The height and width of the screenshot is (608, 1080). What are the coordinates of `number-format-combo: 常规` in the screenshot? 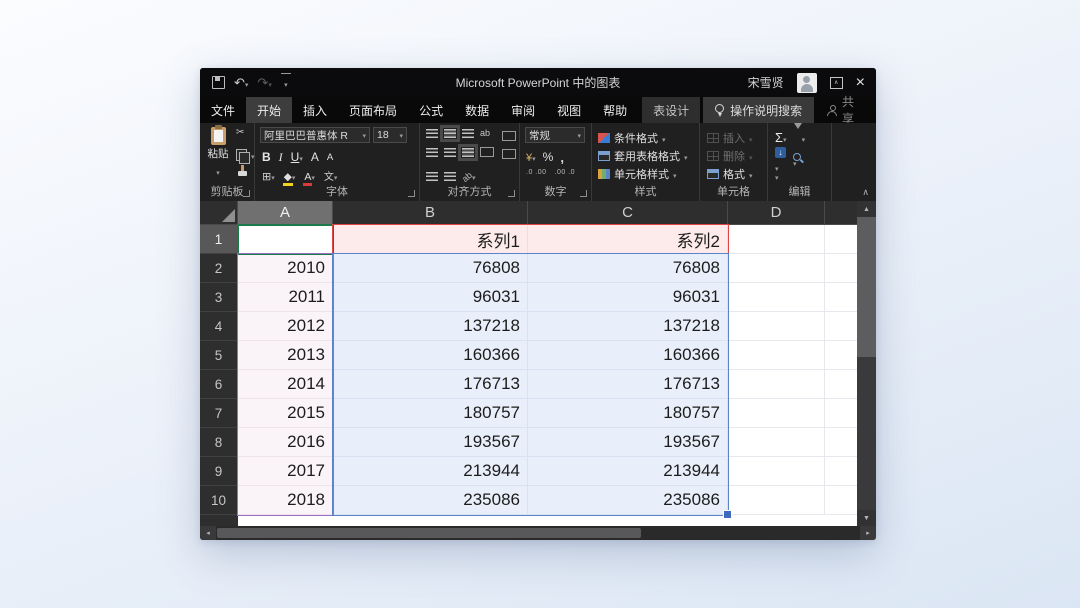 It's located at (555, 135).